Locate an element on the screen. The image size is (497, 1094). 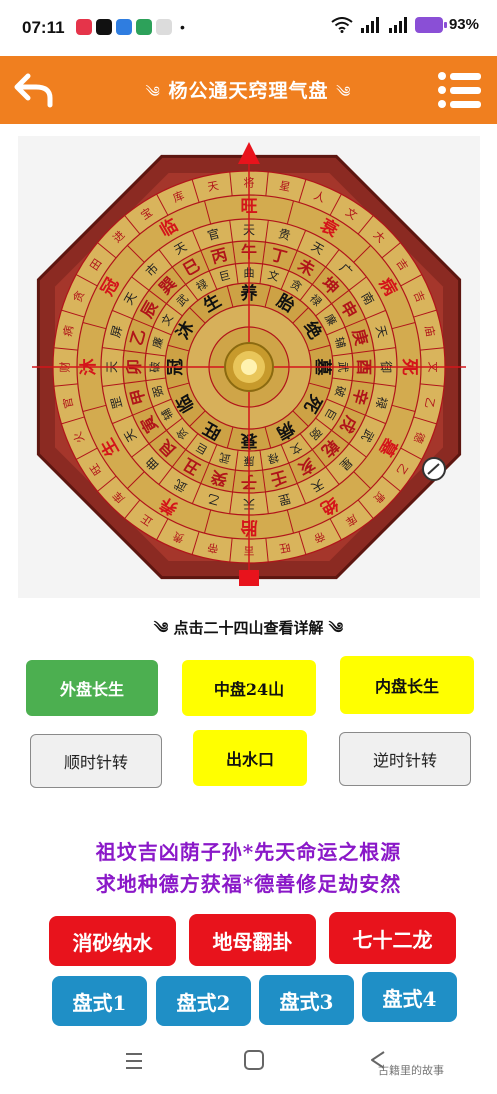
tiktok-icon is located at coordinates (104, 27).